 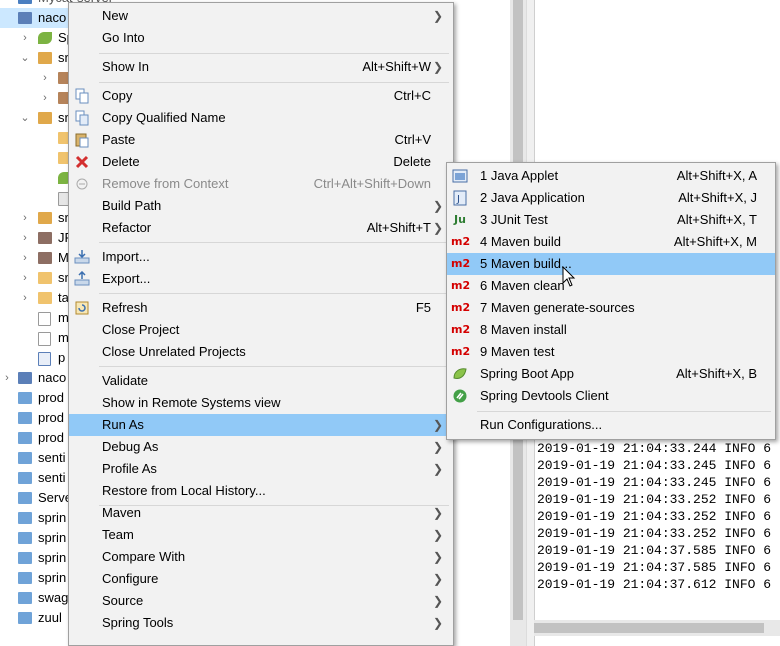 I want to click on scrollbar-thumb, so click(x=649, y=628).